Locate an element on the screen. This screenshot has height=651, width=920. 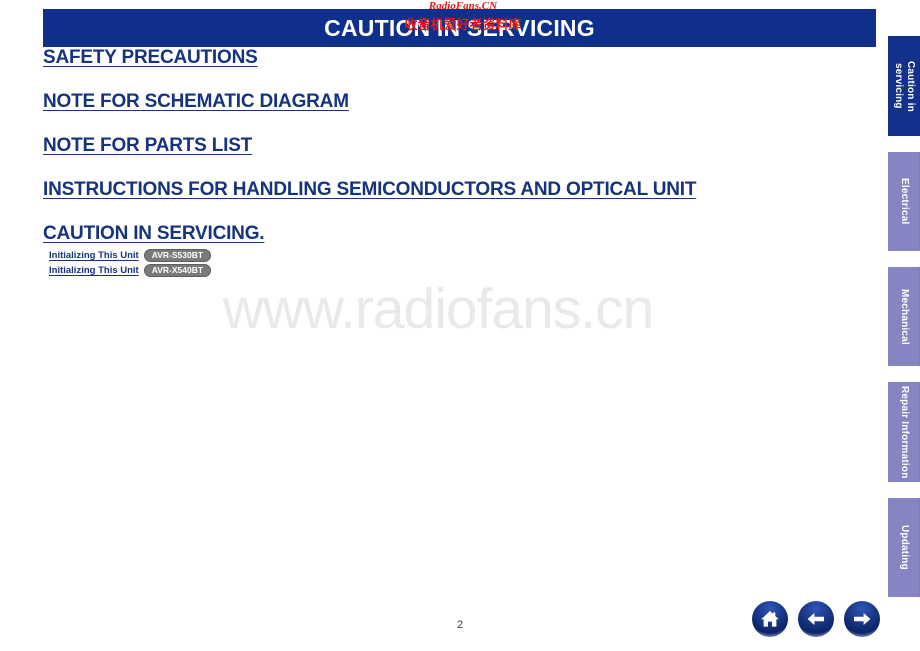
home-icon is located at coordinates (770, 619).